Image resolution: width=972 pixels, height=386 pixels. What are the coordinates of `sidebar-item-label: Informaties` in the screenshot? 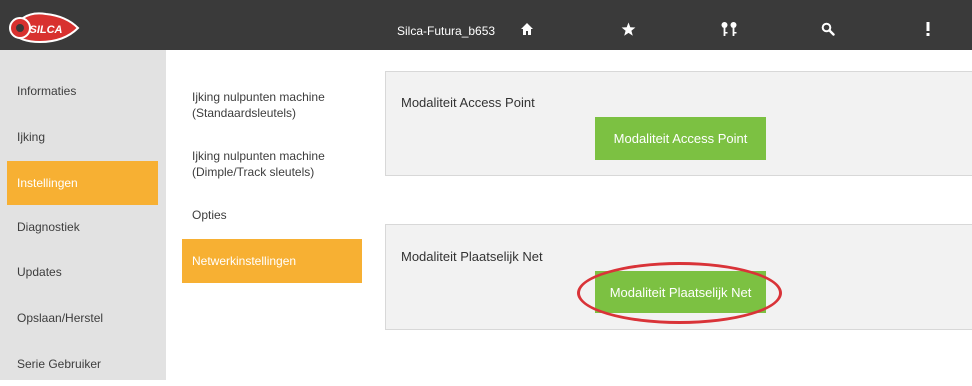 It's located at (47, 91).